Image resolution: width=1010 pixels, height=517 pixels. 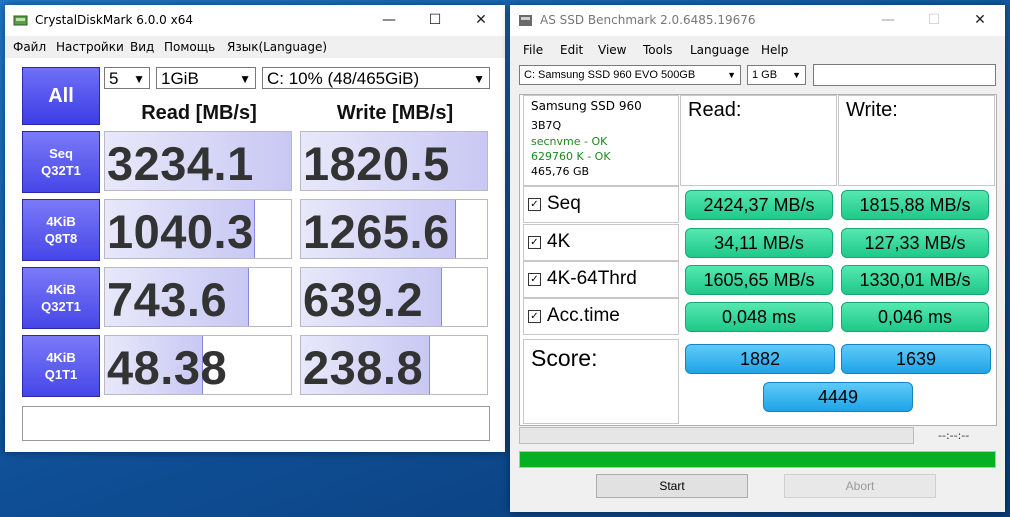 I want to click on menu-view: View, so click(x=612, y=50).